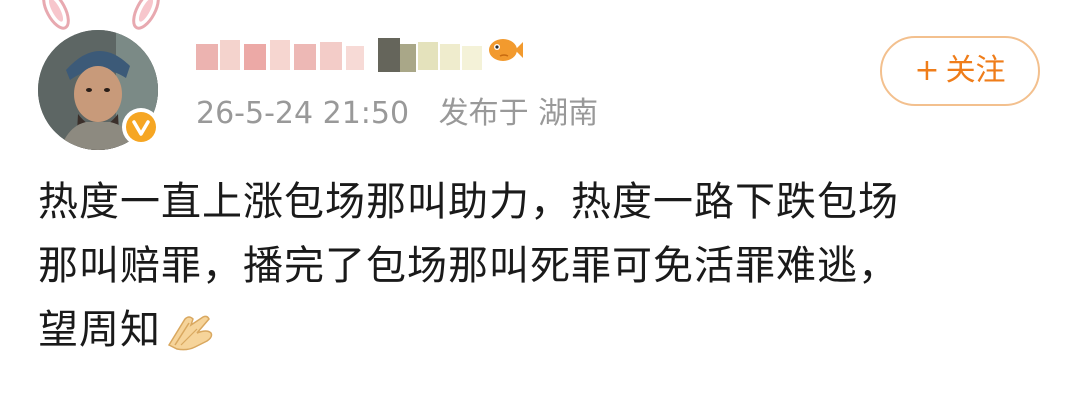  What do you see at coordinates (927, 70) in the screenshot?
I see `plus-icon: +` at bounding box center [927, 70].